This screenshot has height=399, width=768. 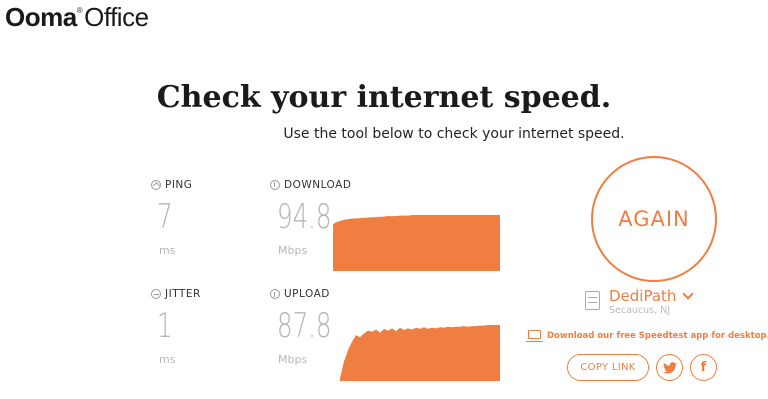 I want to click on twitter-icon, so click(x=669, y=367).